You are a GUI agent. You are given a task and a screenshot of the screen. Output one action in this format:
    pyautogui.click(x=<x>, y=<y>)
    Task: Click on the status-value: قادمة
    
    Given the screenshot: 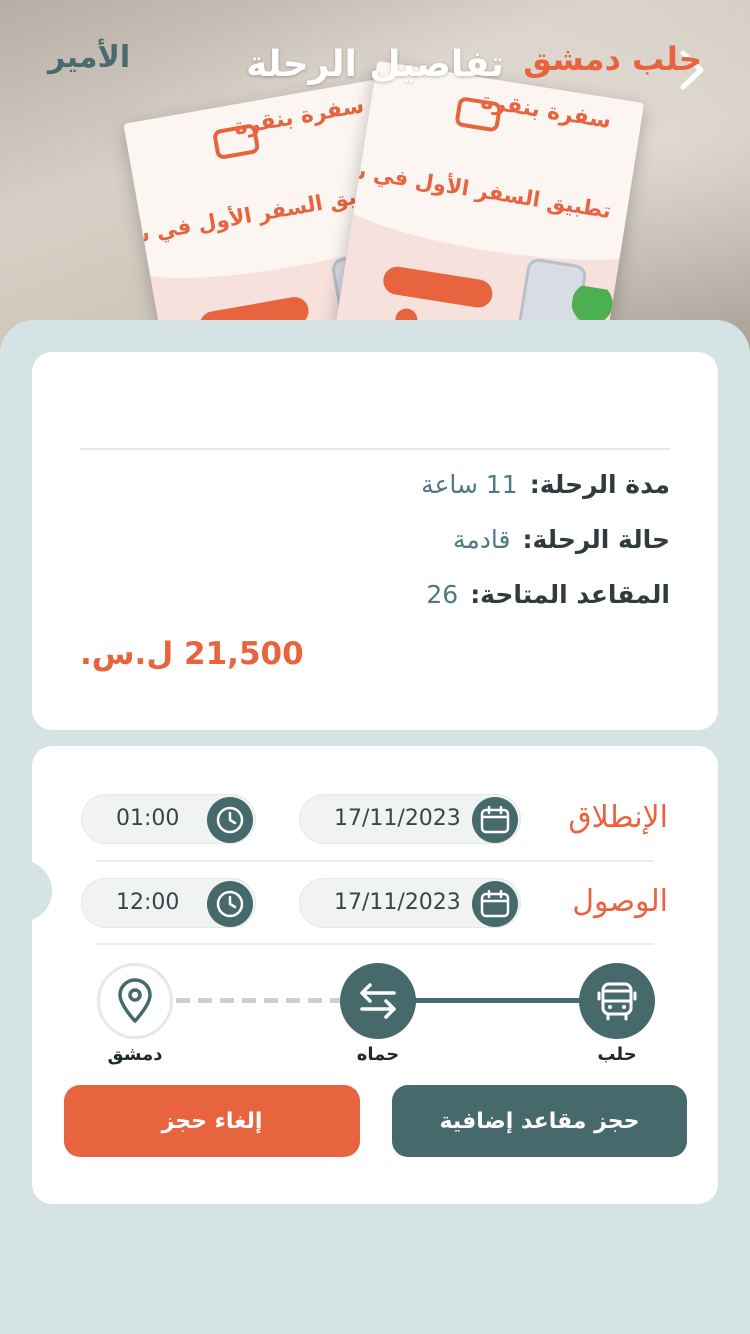 What is the action you would take?
    pyautogui.click(x=481, y=539)
    